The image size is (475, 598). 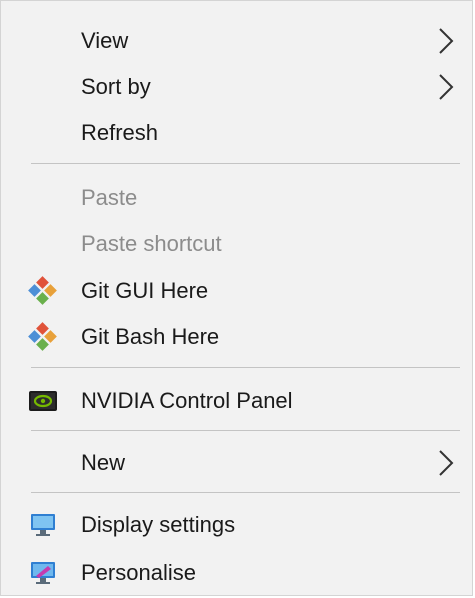 What do you see at coordinates (236, 573) in the screenshot?
I see `menu-item-personalise: Personalise` at bounding box center [236, 573].